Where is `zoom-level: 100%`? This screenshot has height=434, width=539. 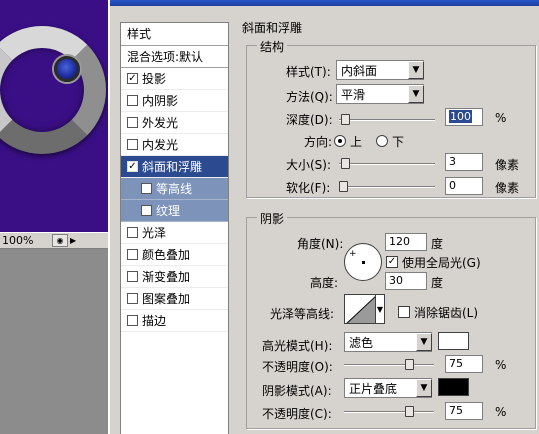
zoom-level: 100% is located at coordinates (24, 240).